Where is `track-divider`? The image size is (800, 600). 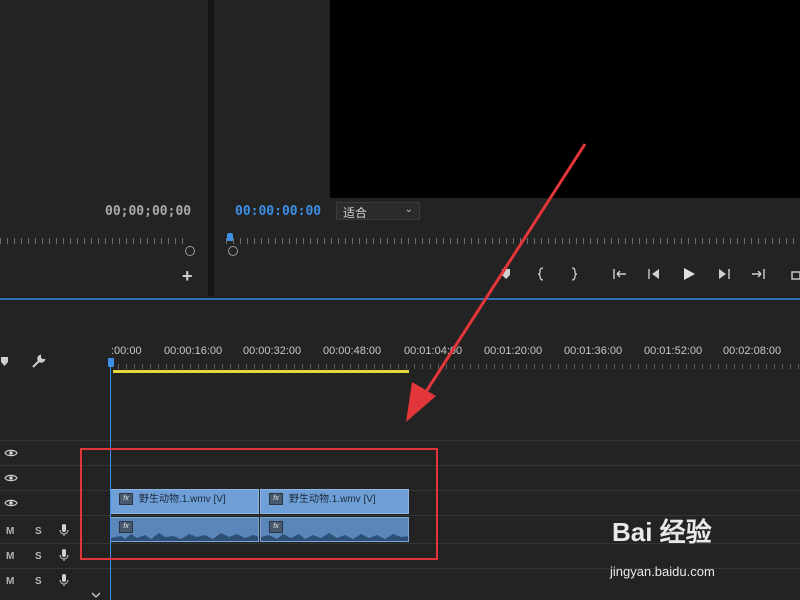 track-divider is located at coordinates (400, 440).